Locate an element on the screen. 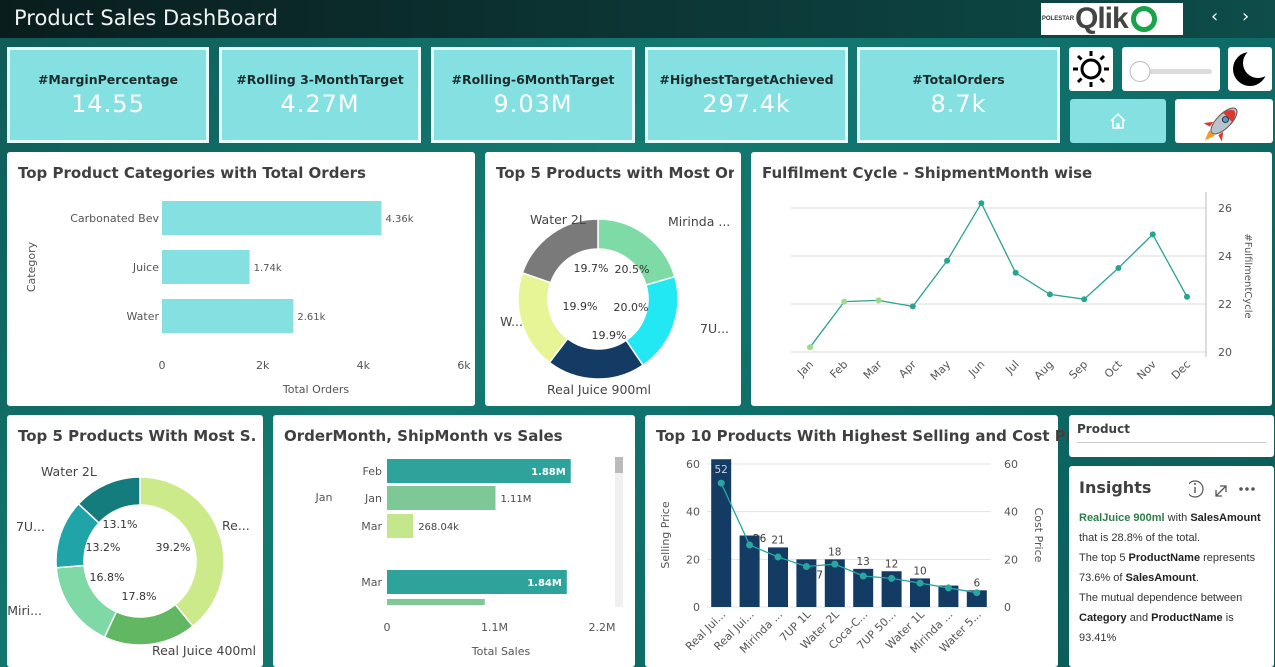 The image size is (1275, 667). kpi-value: 8.7k is located at coordinates (958, 104).